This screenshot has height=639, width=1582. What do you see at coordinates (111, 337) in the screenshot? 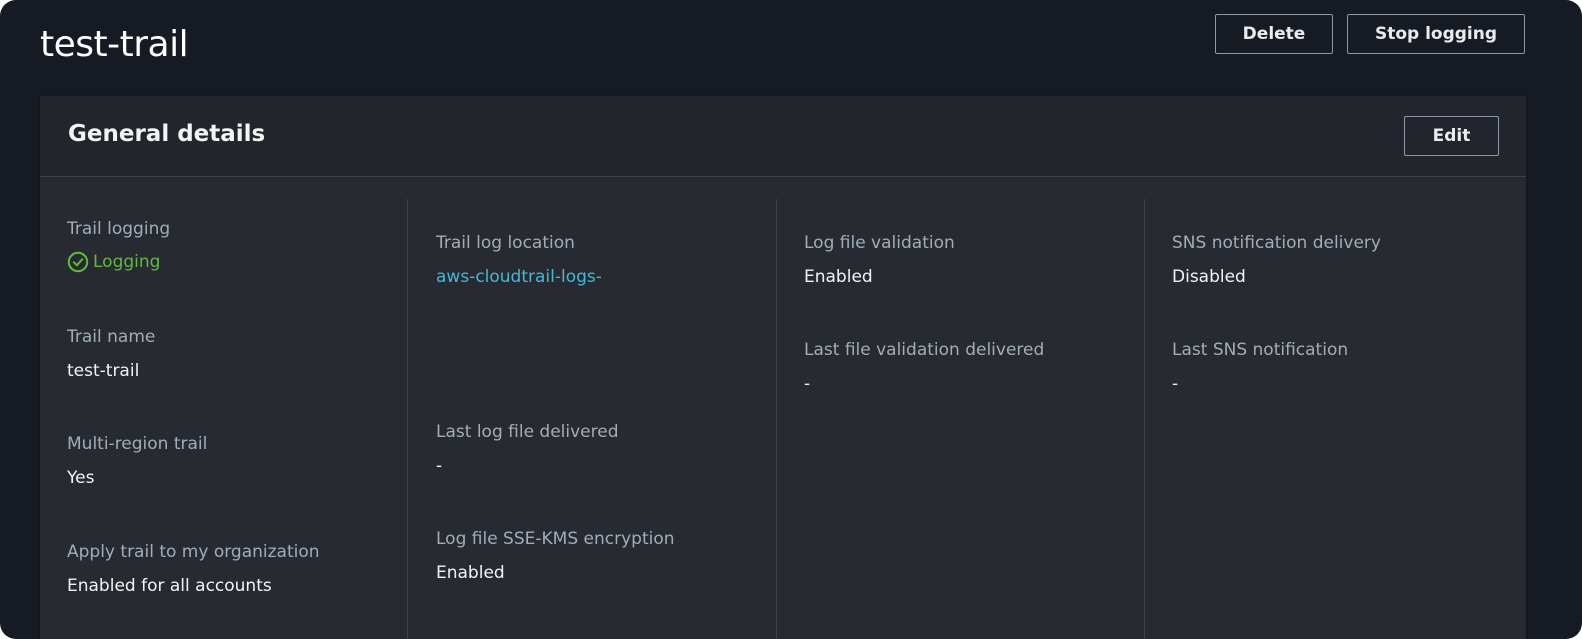
I see `field-label: Trail name` at bounding box center [111, 337].